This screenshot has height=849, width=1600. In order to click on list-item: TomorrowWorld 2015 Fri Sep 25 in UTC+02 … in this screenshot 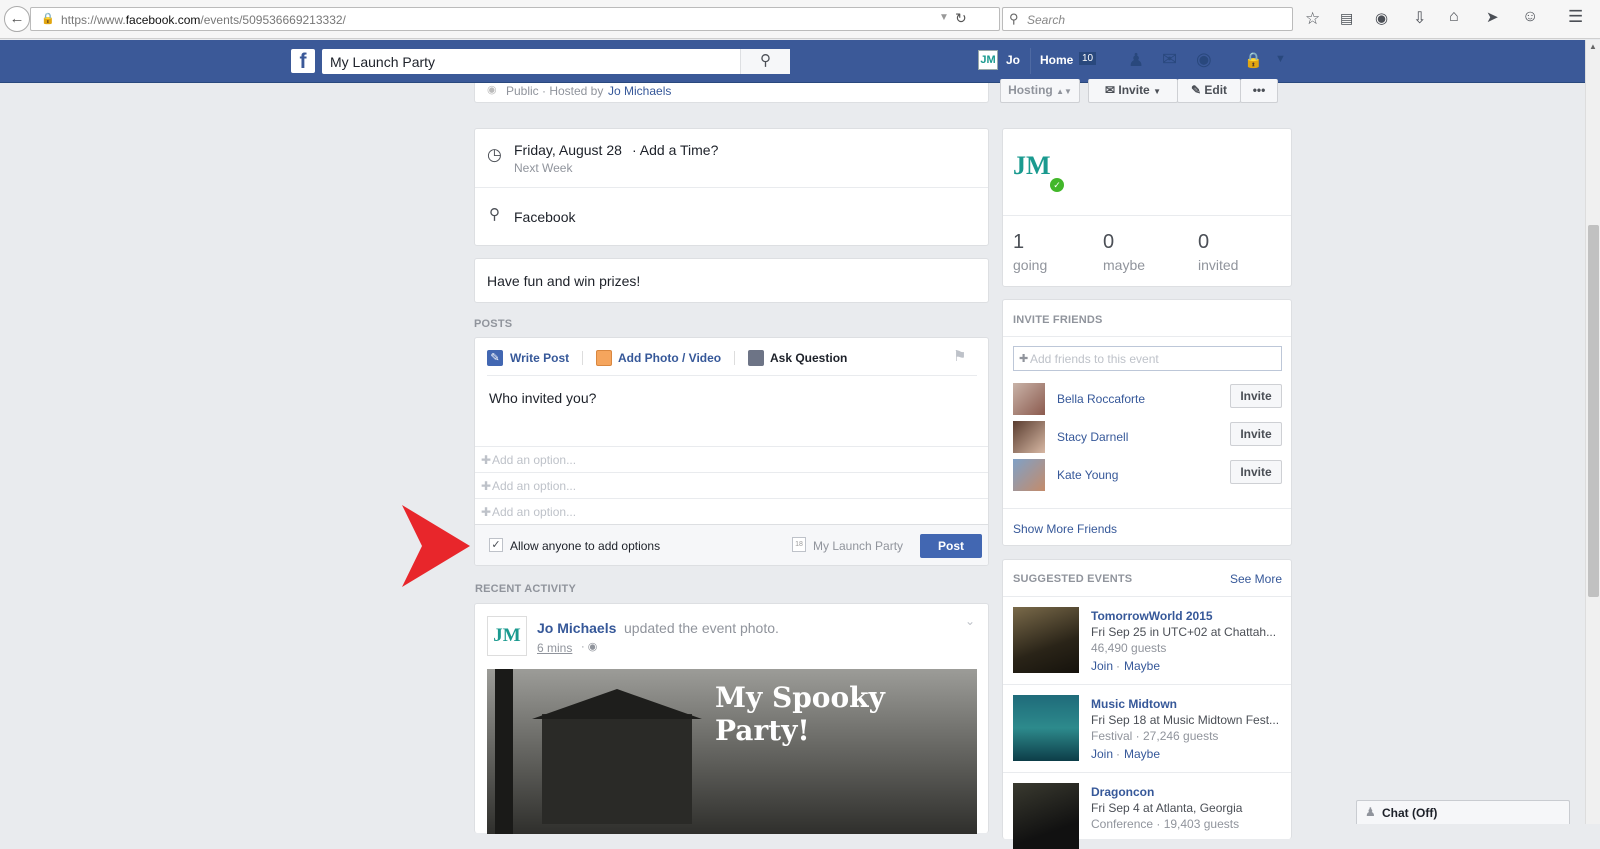, I will do `click(1148, 640)`.